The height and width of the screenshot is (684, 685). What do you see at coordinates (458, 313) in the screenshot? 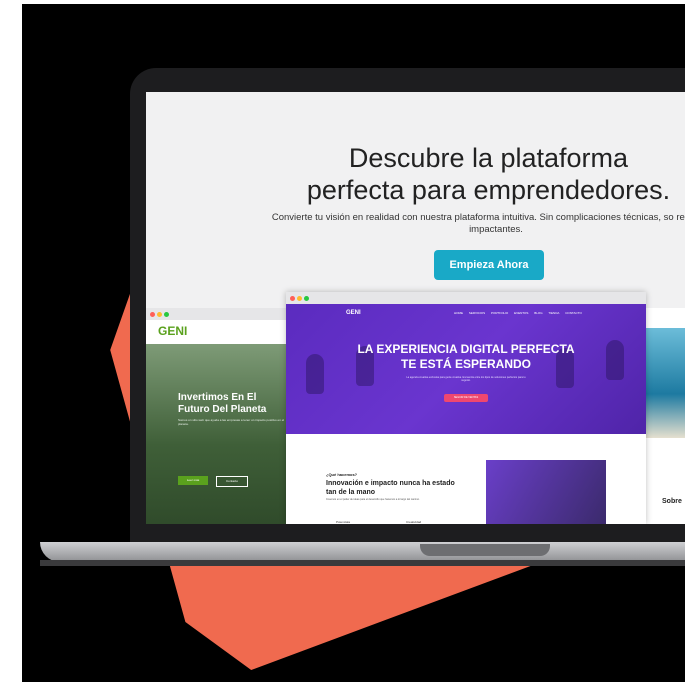
I see `nav-home: HOME` at bounding box center [458, 313].